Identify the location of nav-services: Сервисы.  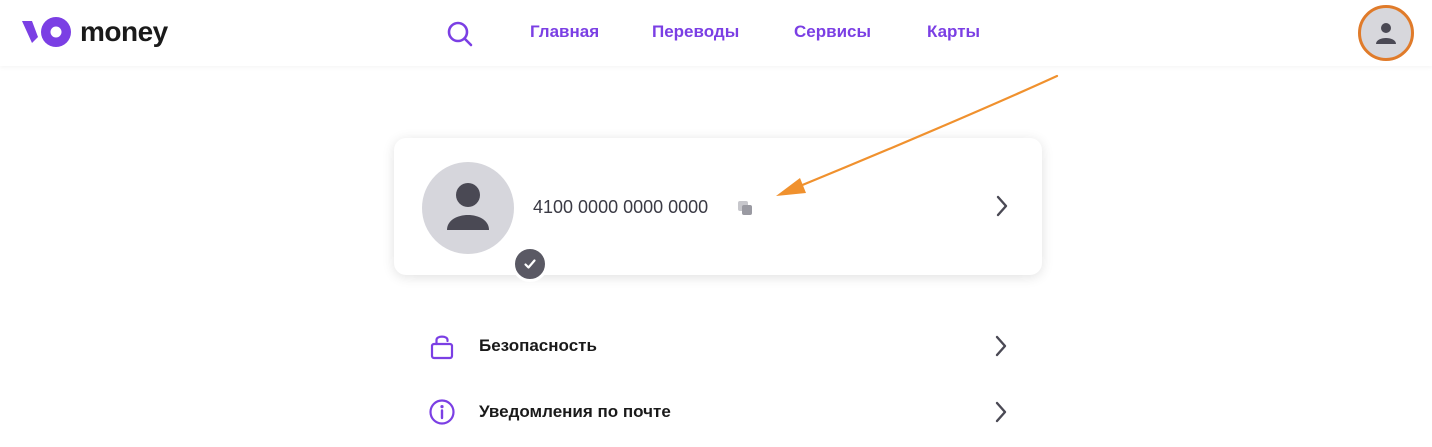
(832, 32).